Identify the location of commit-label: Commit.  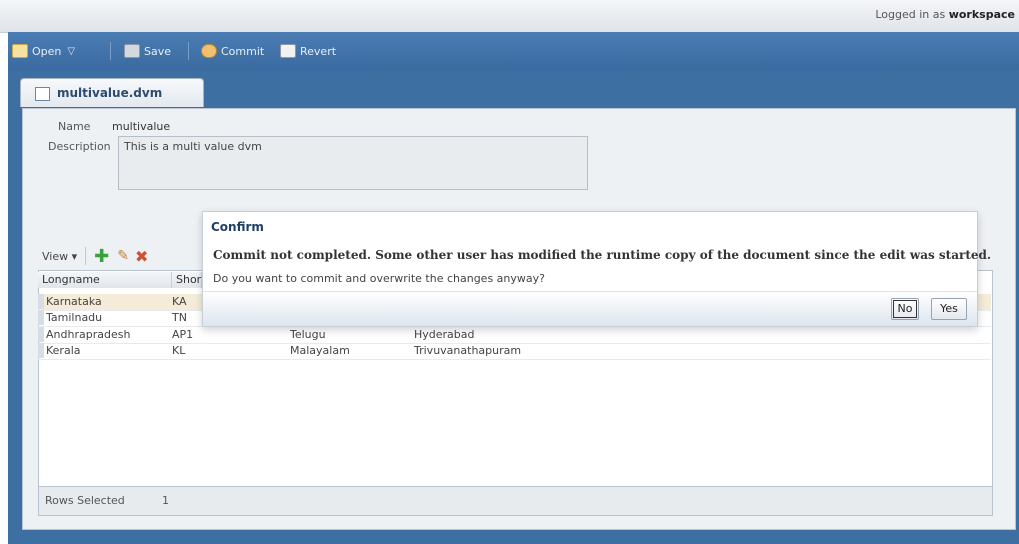
(243, 51).